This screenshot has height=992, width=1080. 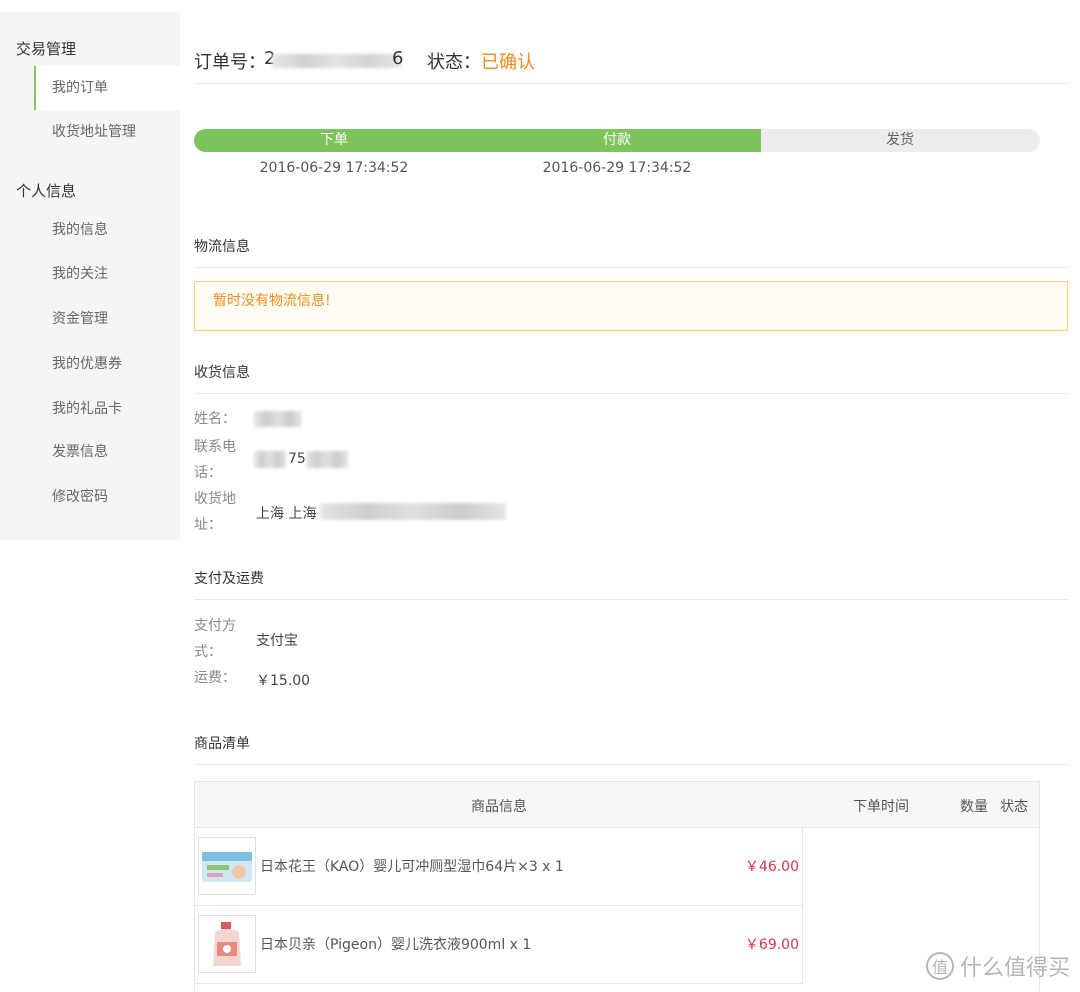 What do you see at coordinates (412, 866) in the screenshot?
I see `product-name: 日本花王（KAO）婴儿可冲厕型湿巾64片×3 x 1` at bounding box center [412, 866].